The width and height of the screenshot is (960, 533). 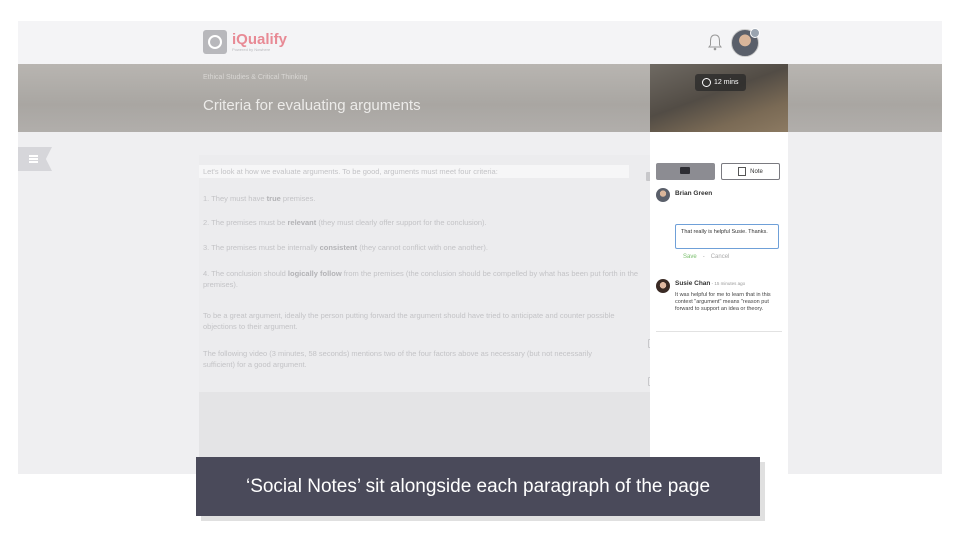 What do you see at coordinates (728, 283) in the screenshot?
I see `comment-timestamp: - 15 minutes ago` at bounding box center [728, 283].